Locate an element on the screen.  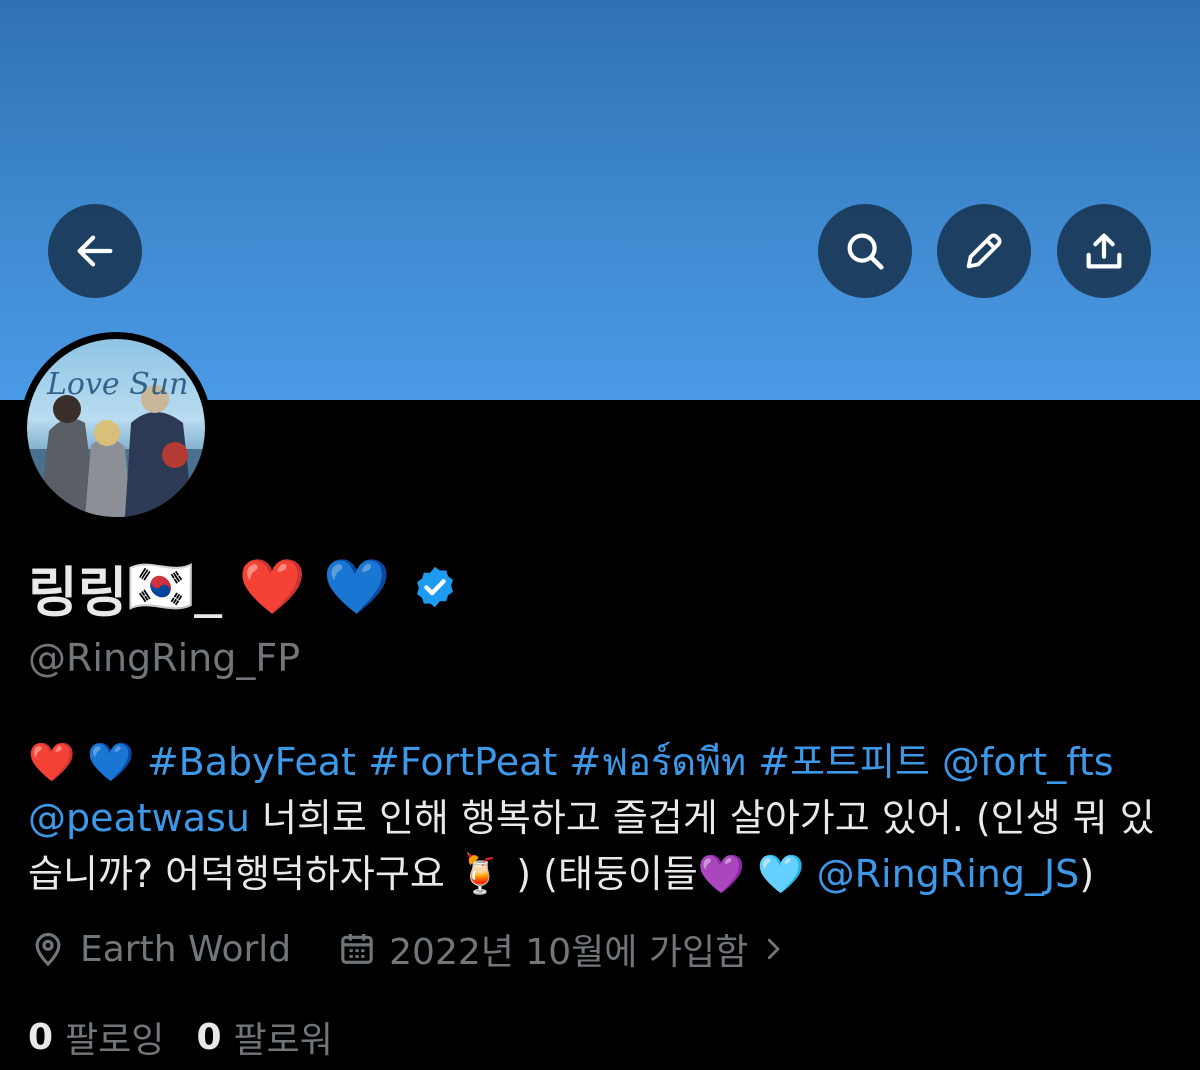
share-button is located at coordinates (1104, 251).